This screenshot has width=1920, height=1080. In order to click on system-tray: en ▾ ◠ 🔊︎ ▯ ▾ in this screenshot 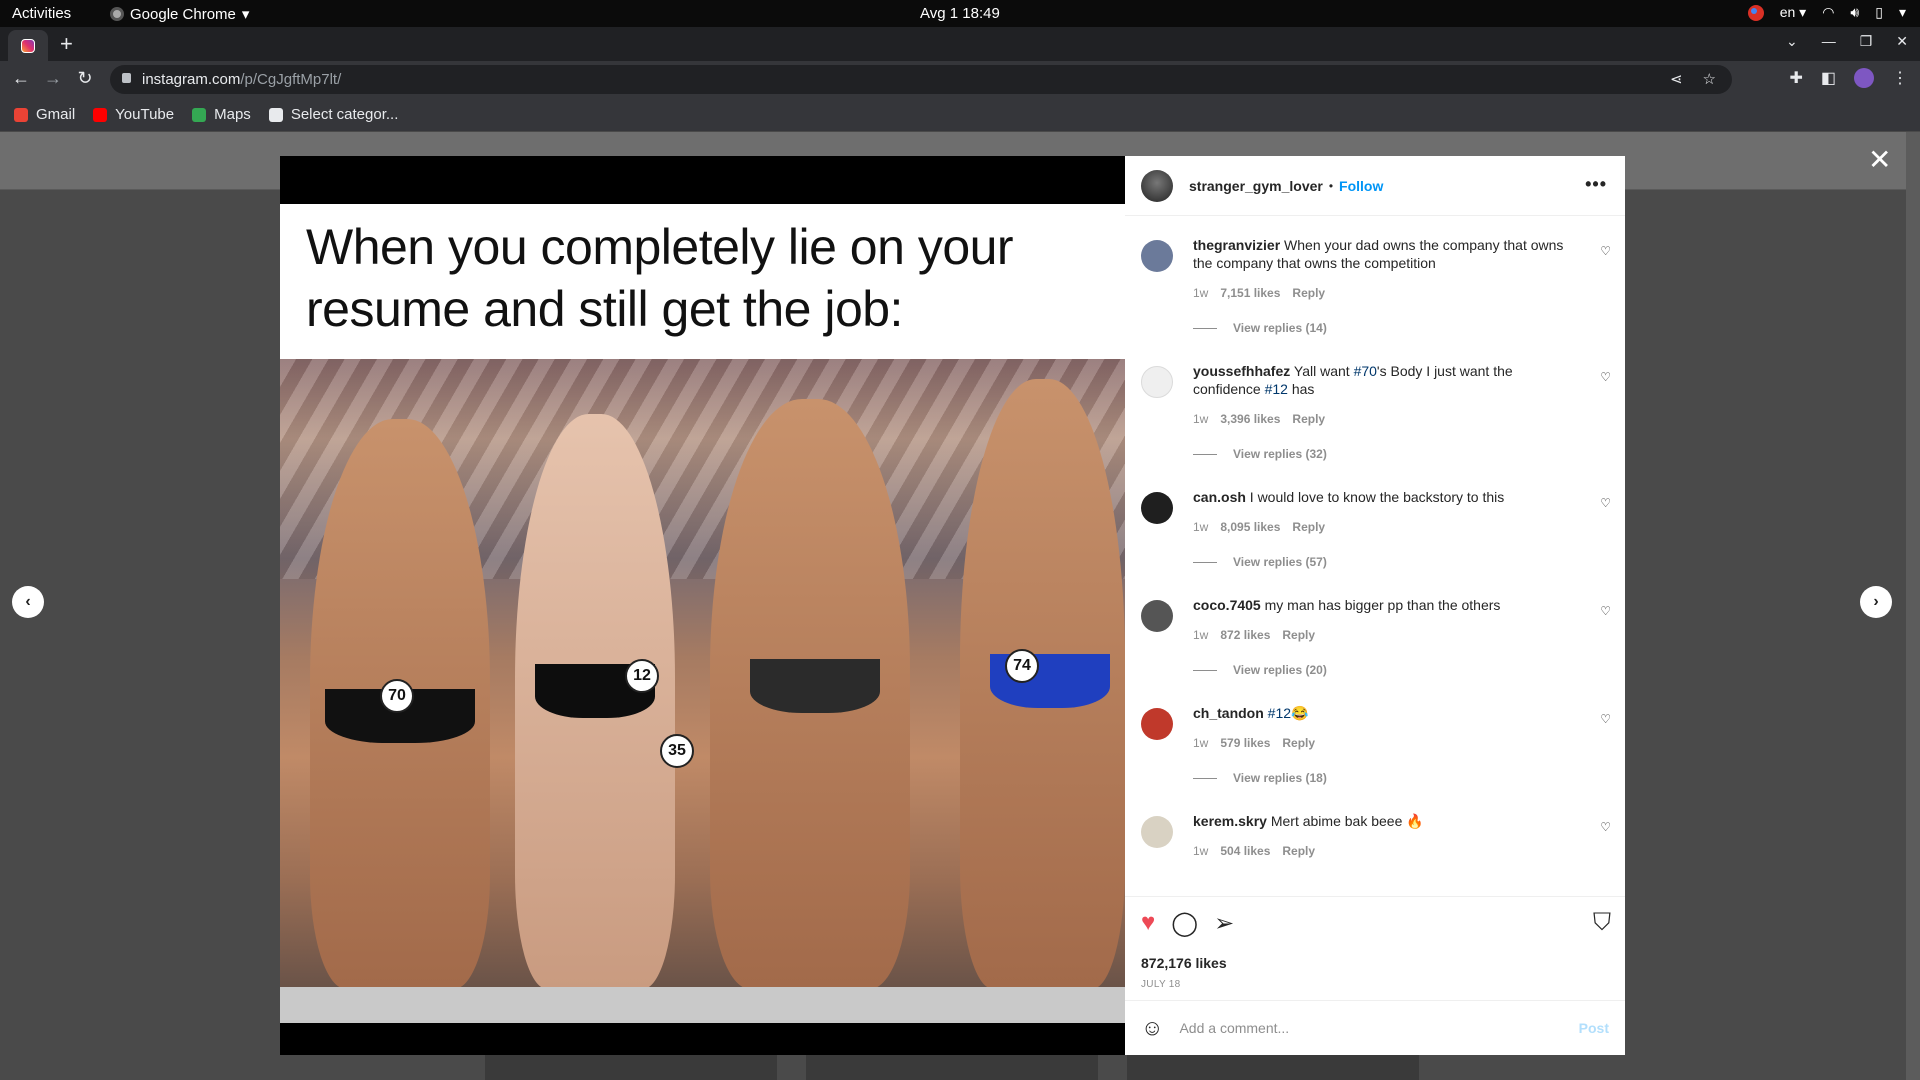, I will do `click(1826, 12)`.